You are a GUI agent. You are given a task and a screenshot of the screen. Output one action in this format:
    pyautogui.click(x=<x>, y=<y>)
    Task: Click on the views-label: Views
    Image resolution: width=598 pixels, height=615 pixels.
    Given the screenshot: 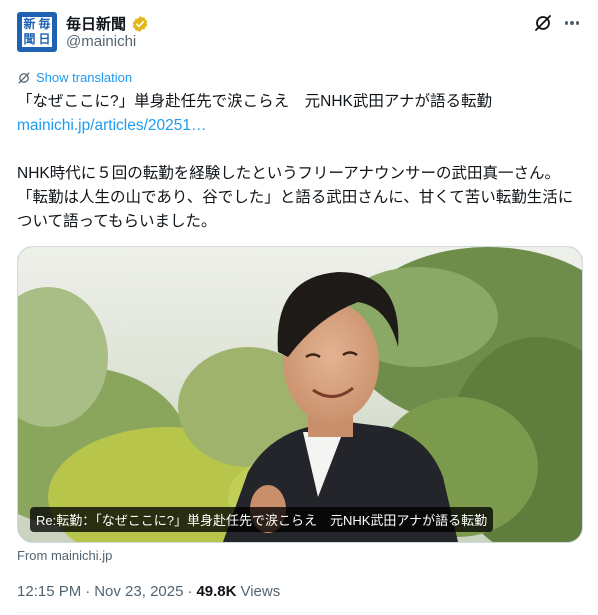 What is the action you would take?
    pyautogui.click(x=260, y=591)
    